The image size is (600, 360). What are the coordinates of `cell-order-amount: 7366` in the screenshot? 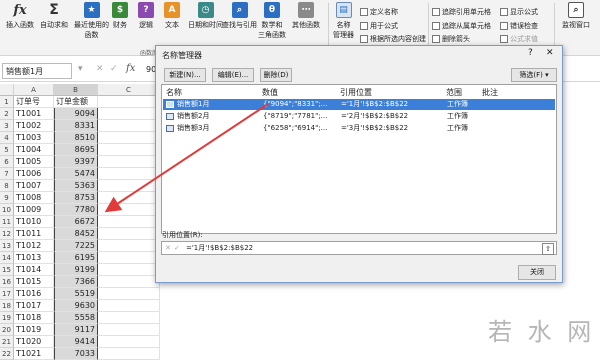 It's located at (76, 282).